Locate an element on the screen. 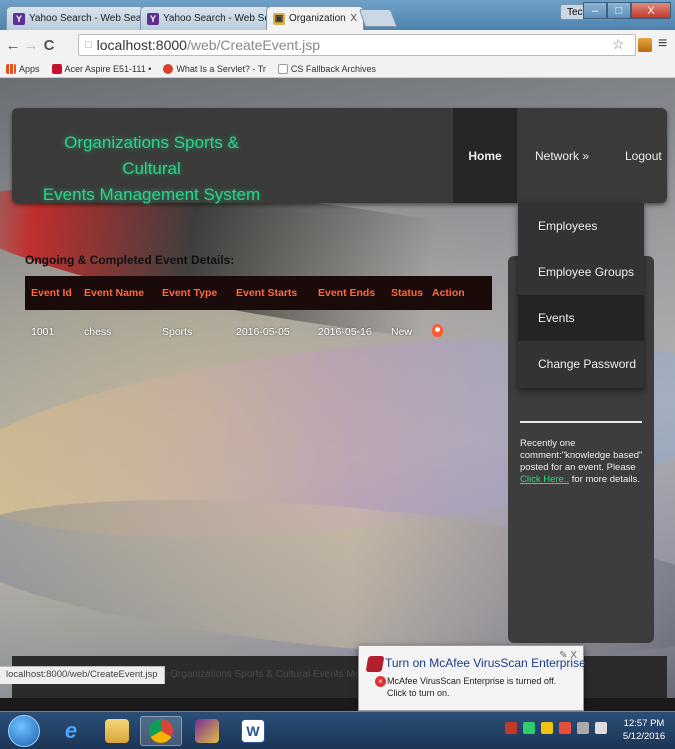  close-window-button: X is located at coordinates (651, 10).